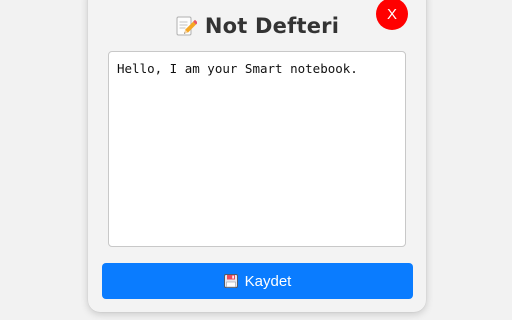 The width and height of the screenshot is (512, 320). Describe the element at coordinates (268, 281) in the screenshot. I see `save-button-label: Kaydet` at that location.